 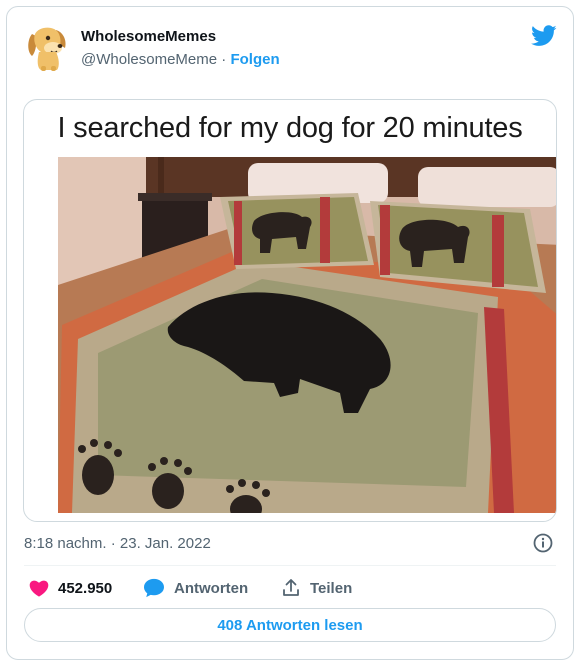 I want to click on author-handle: @WholesomeMeme, so click(x=149, y=59).